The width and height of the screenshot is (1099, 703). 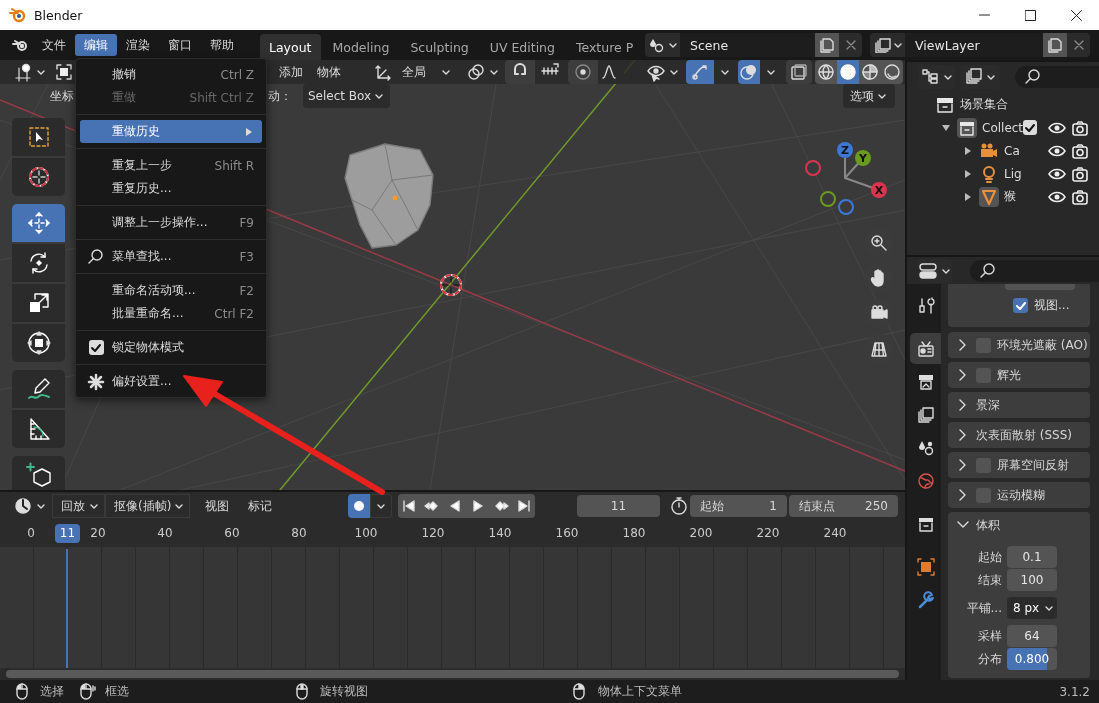 I want to click on stopwatch-icon, so click(x=679, y=506).